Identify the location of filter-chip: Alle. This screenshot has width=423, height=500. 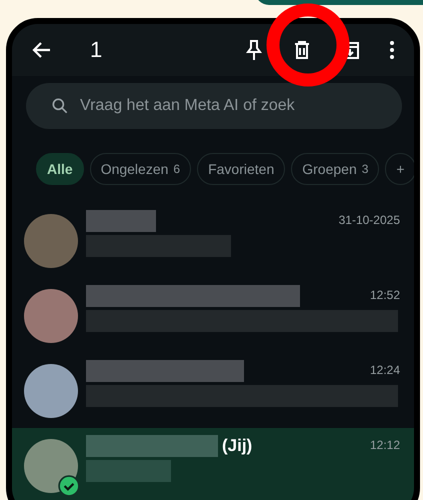
(60, 169).